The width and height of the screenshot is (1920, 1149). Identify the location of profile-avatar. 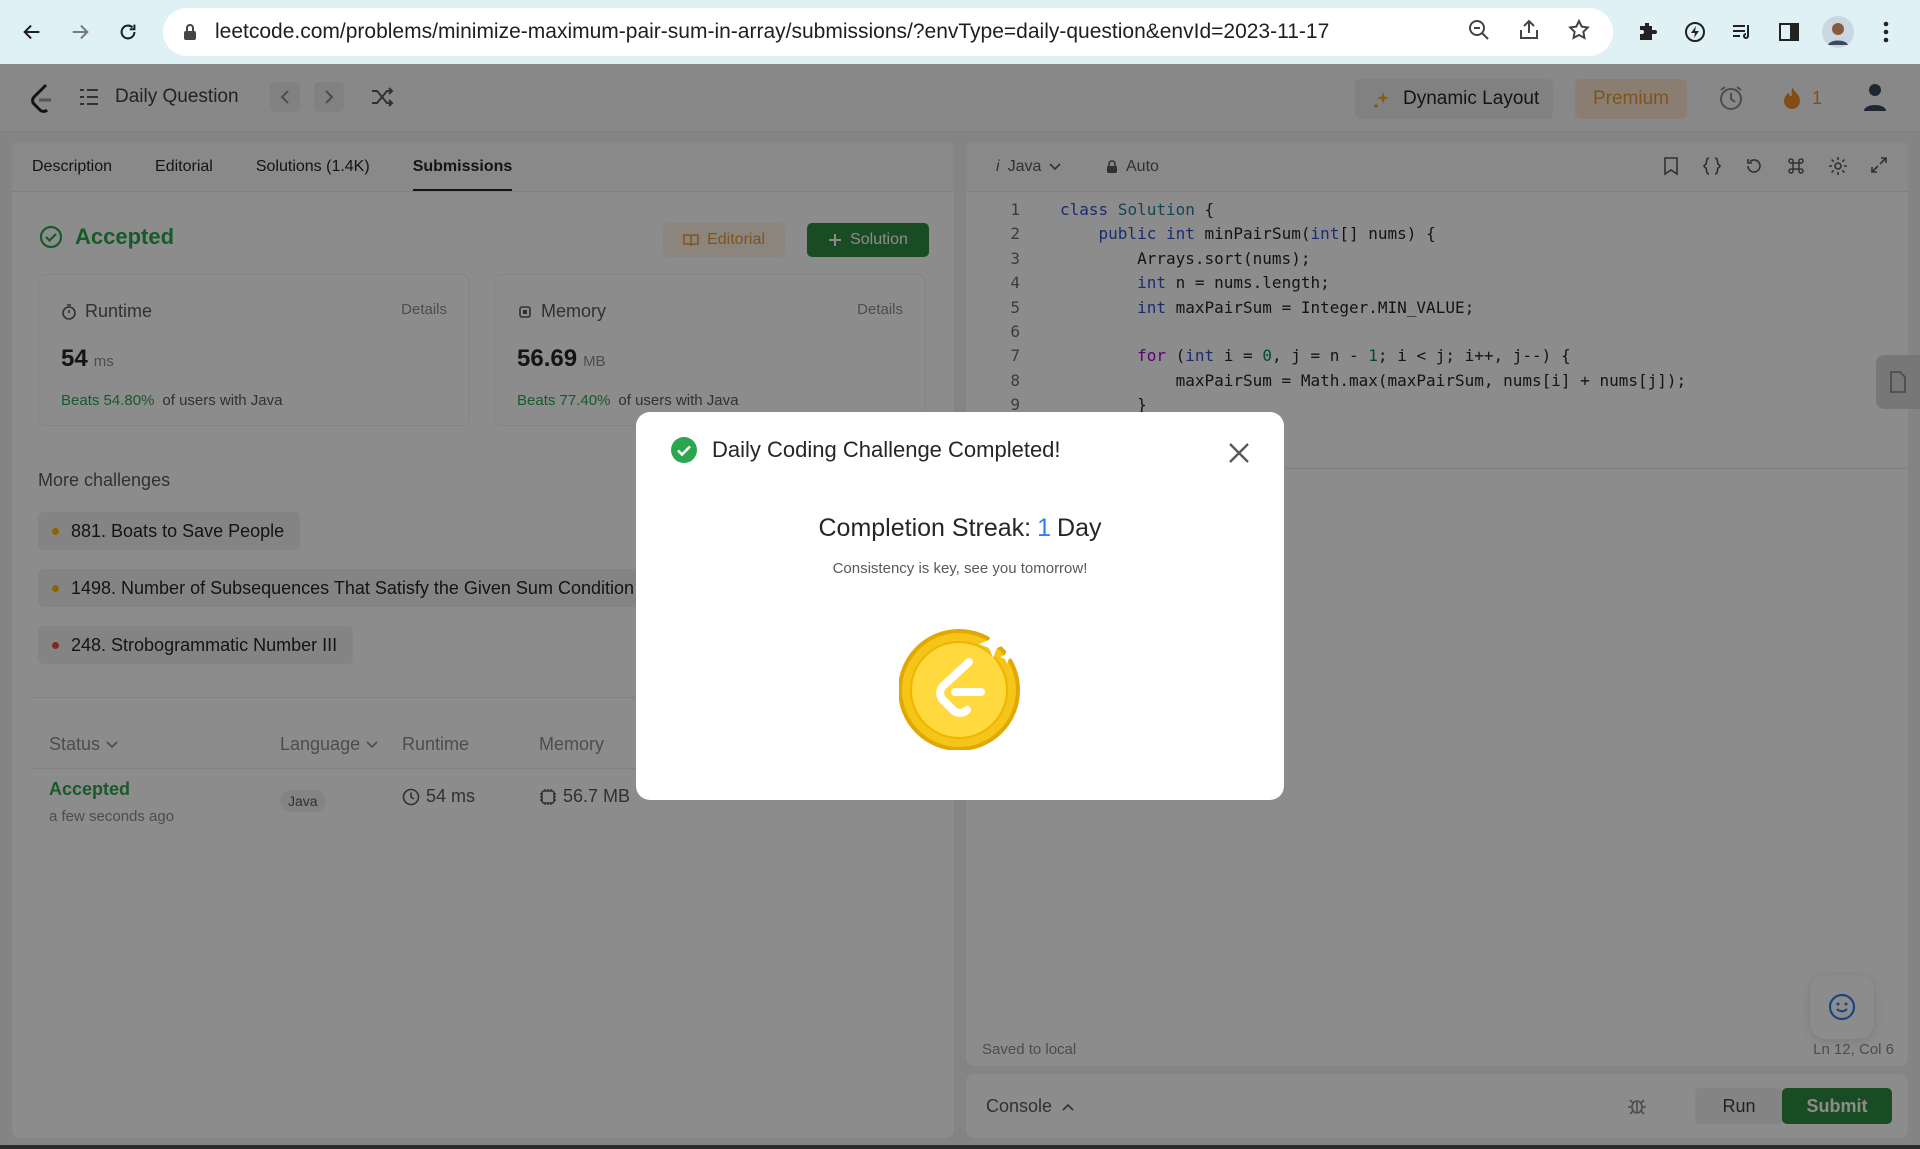
(1838, 32).